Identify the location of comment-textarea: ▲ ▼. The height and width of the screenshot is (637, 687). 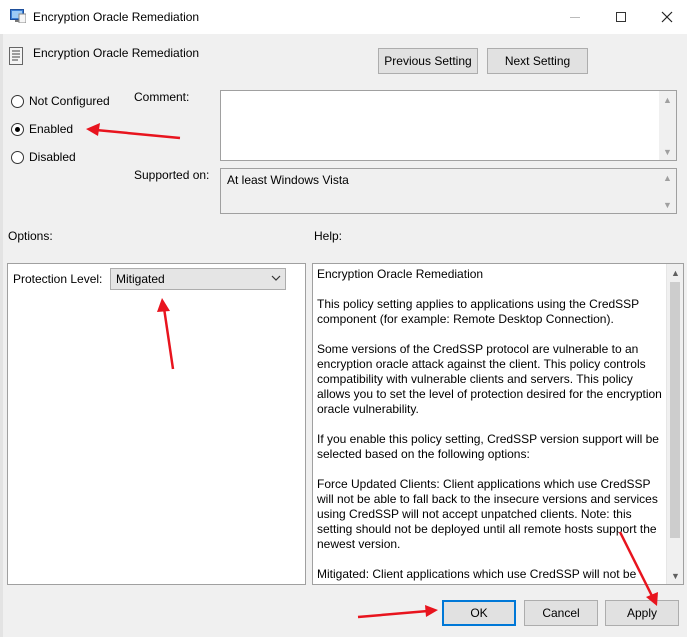
(448, 125).